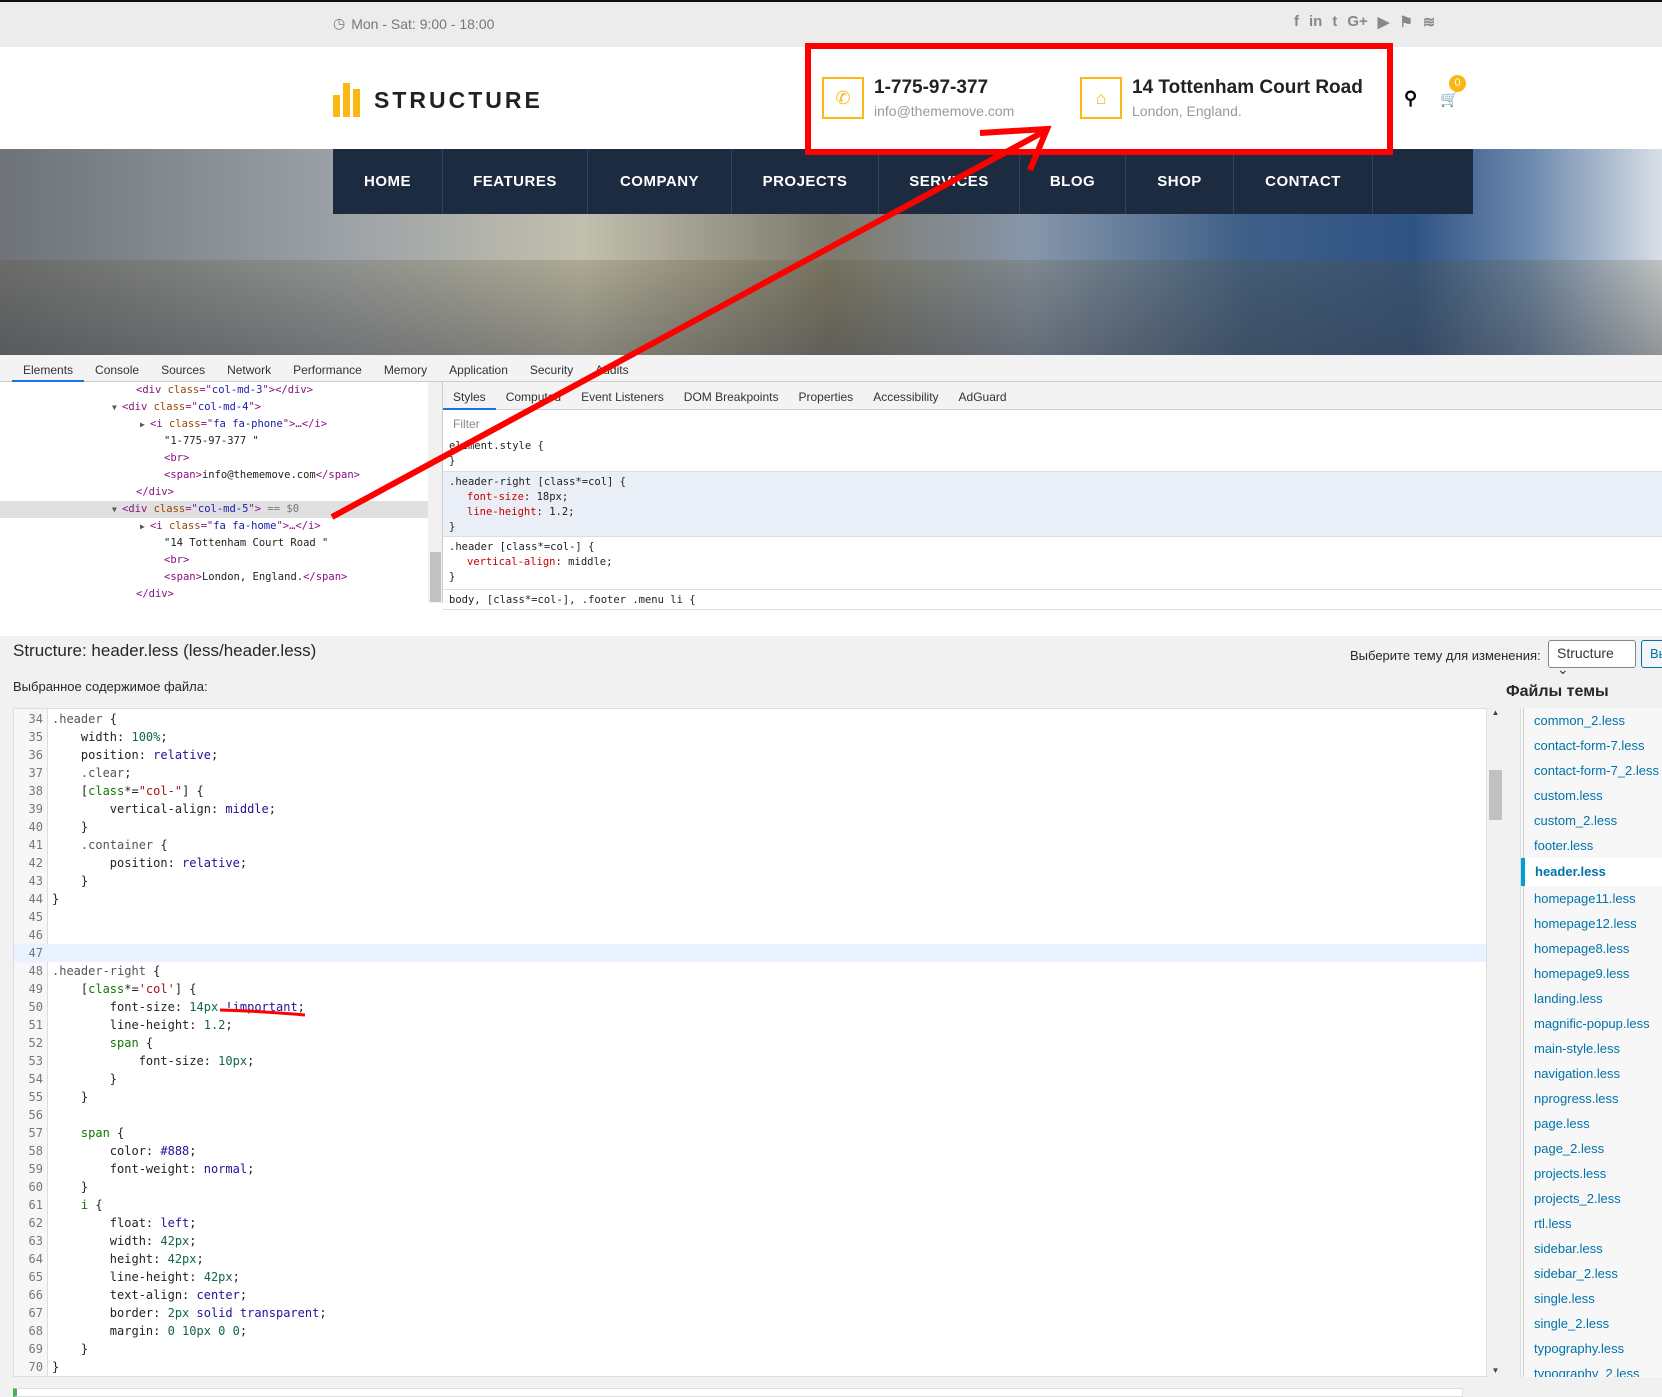  What do you see at coordinates (1334, 22) in the screenshot?
I see `twitter-icon: t` at bounding box center [1334, 22].